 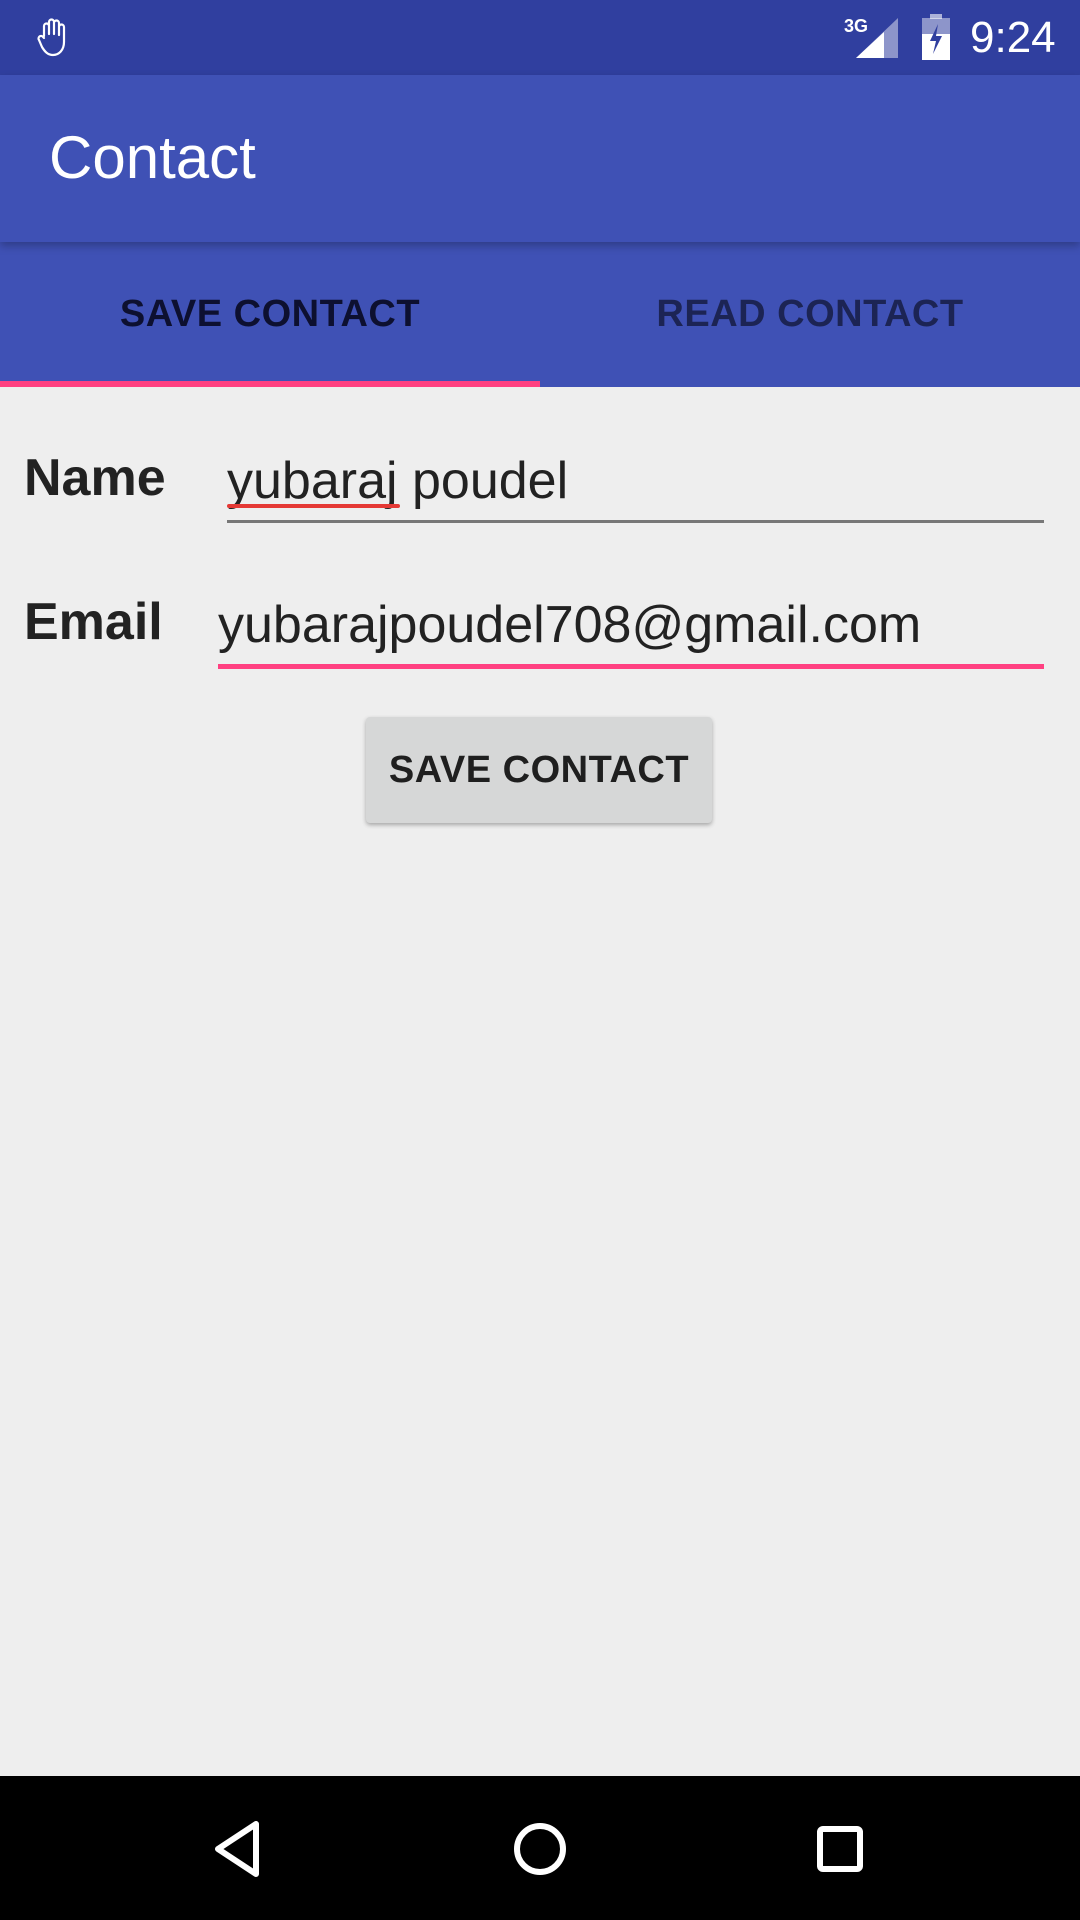 I want to click on status-bar: 3G 9:24, so click(x=540, y=37).